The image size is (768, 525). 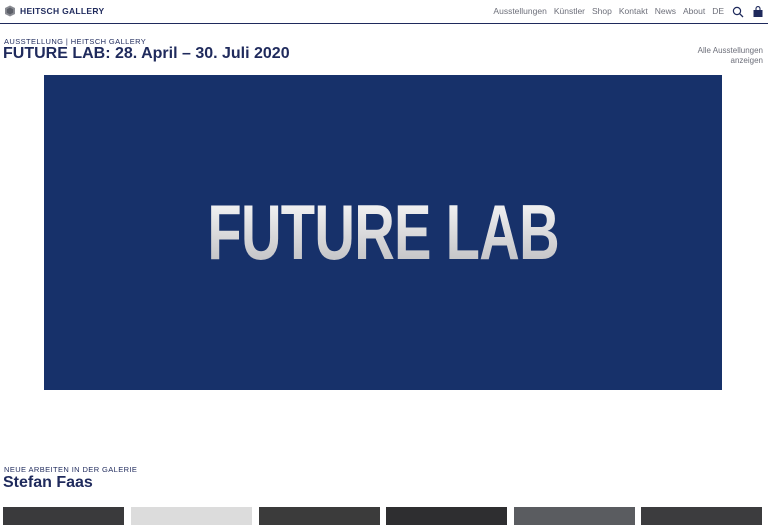 What do you see at coordinates (758, 11) in the screenshot?
I see `bag-icon` at bounding box center [758, 11].